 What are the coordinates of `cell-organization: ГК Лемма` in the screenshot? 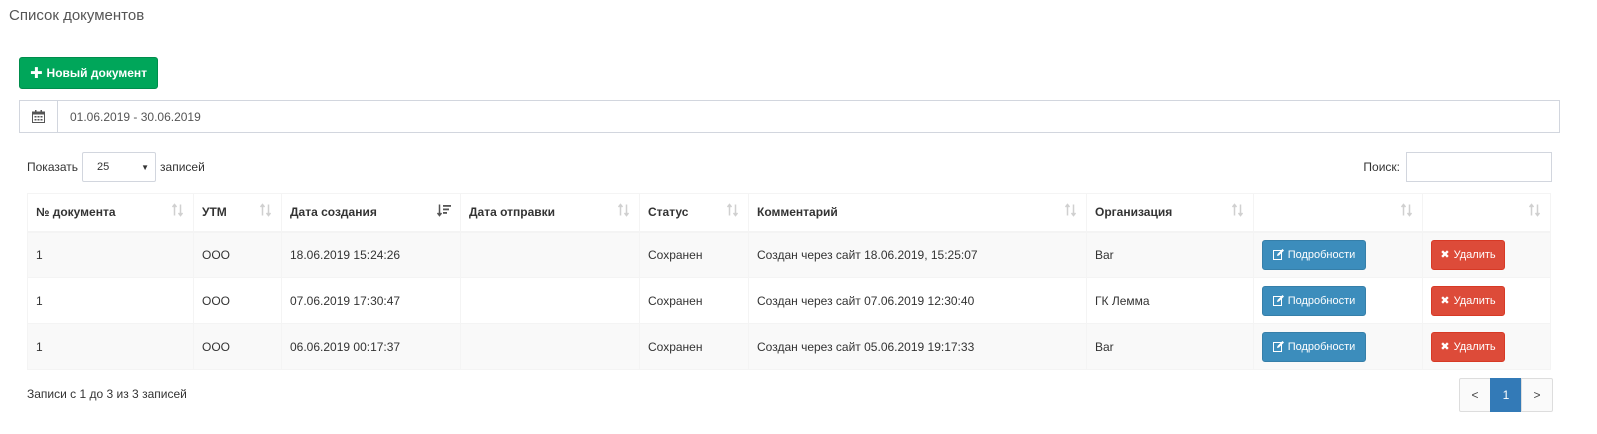 It's located at (1170, 300).